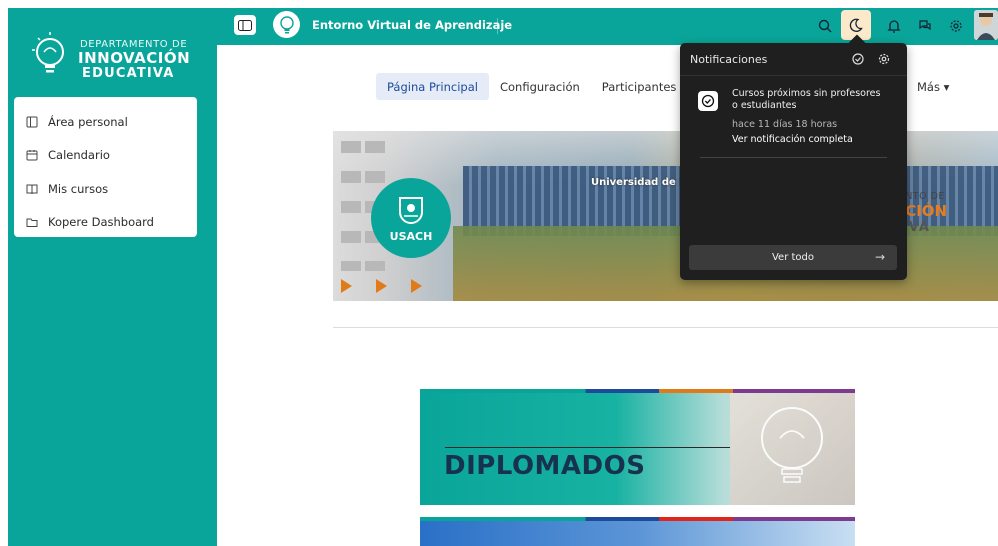 Image resolution: width=998 pixels, height=546 pixels. I want to click on sidebar-item-kopere-dashboard: Kopere Dashboard, so click(105, 223).